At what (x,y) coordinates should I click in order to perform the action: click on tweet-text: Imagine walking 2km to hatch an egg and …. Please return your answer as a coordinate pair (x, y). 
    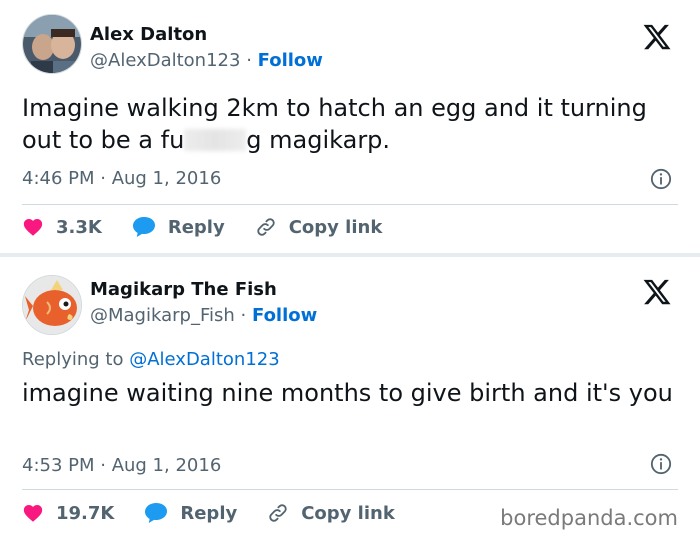
    Looking at the image, I should click on (334, 124).